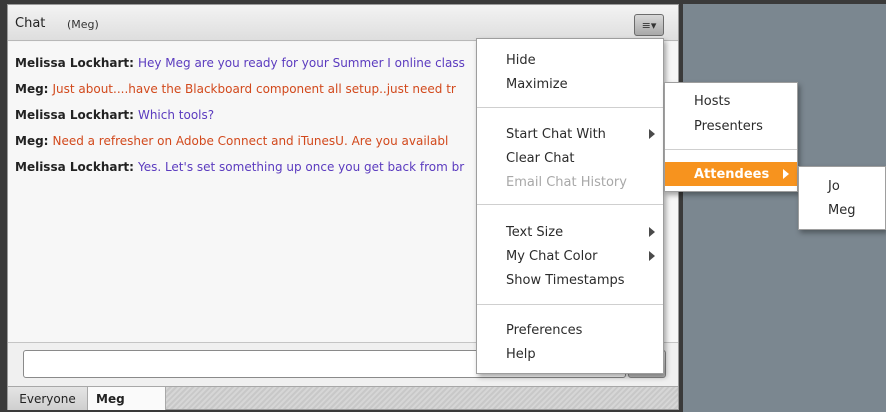  Describe the element at coordinates (30, 23) in the screenshot. I see `pod-title: Chat` at that location.